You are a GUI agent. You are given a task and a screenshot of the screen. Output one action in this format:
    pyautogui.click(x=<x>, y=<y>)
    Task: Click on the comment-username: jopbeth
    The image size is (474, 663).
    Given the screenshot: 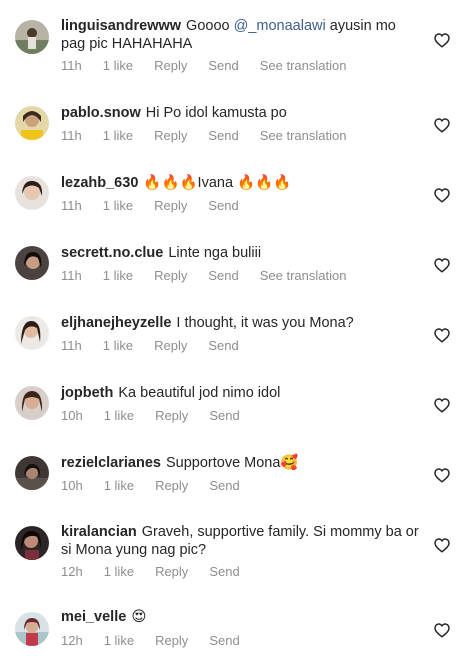 What is the action you would take?
    pyautogui.click(x=87, y=393)
    